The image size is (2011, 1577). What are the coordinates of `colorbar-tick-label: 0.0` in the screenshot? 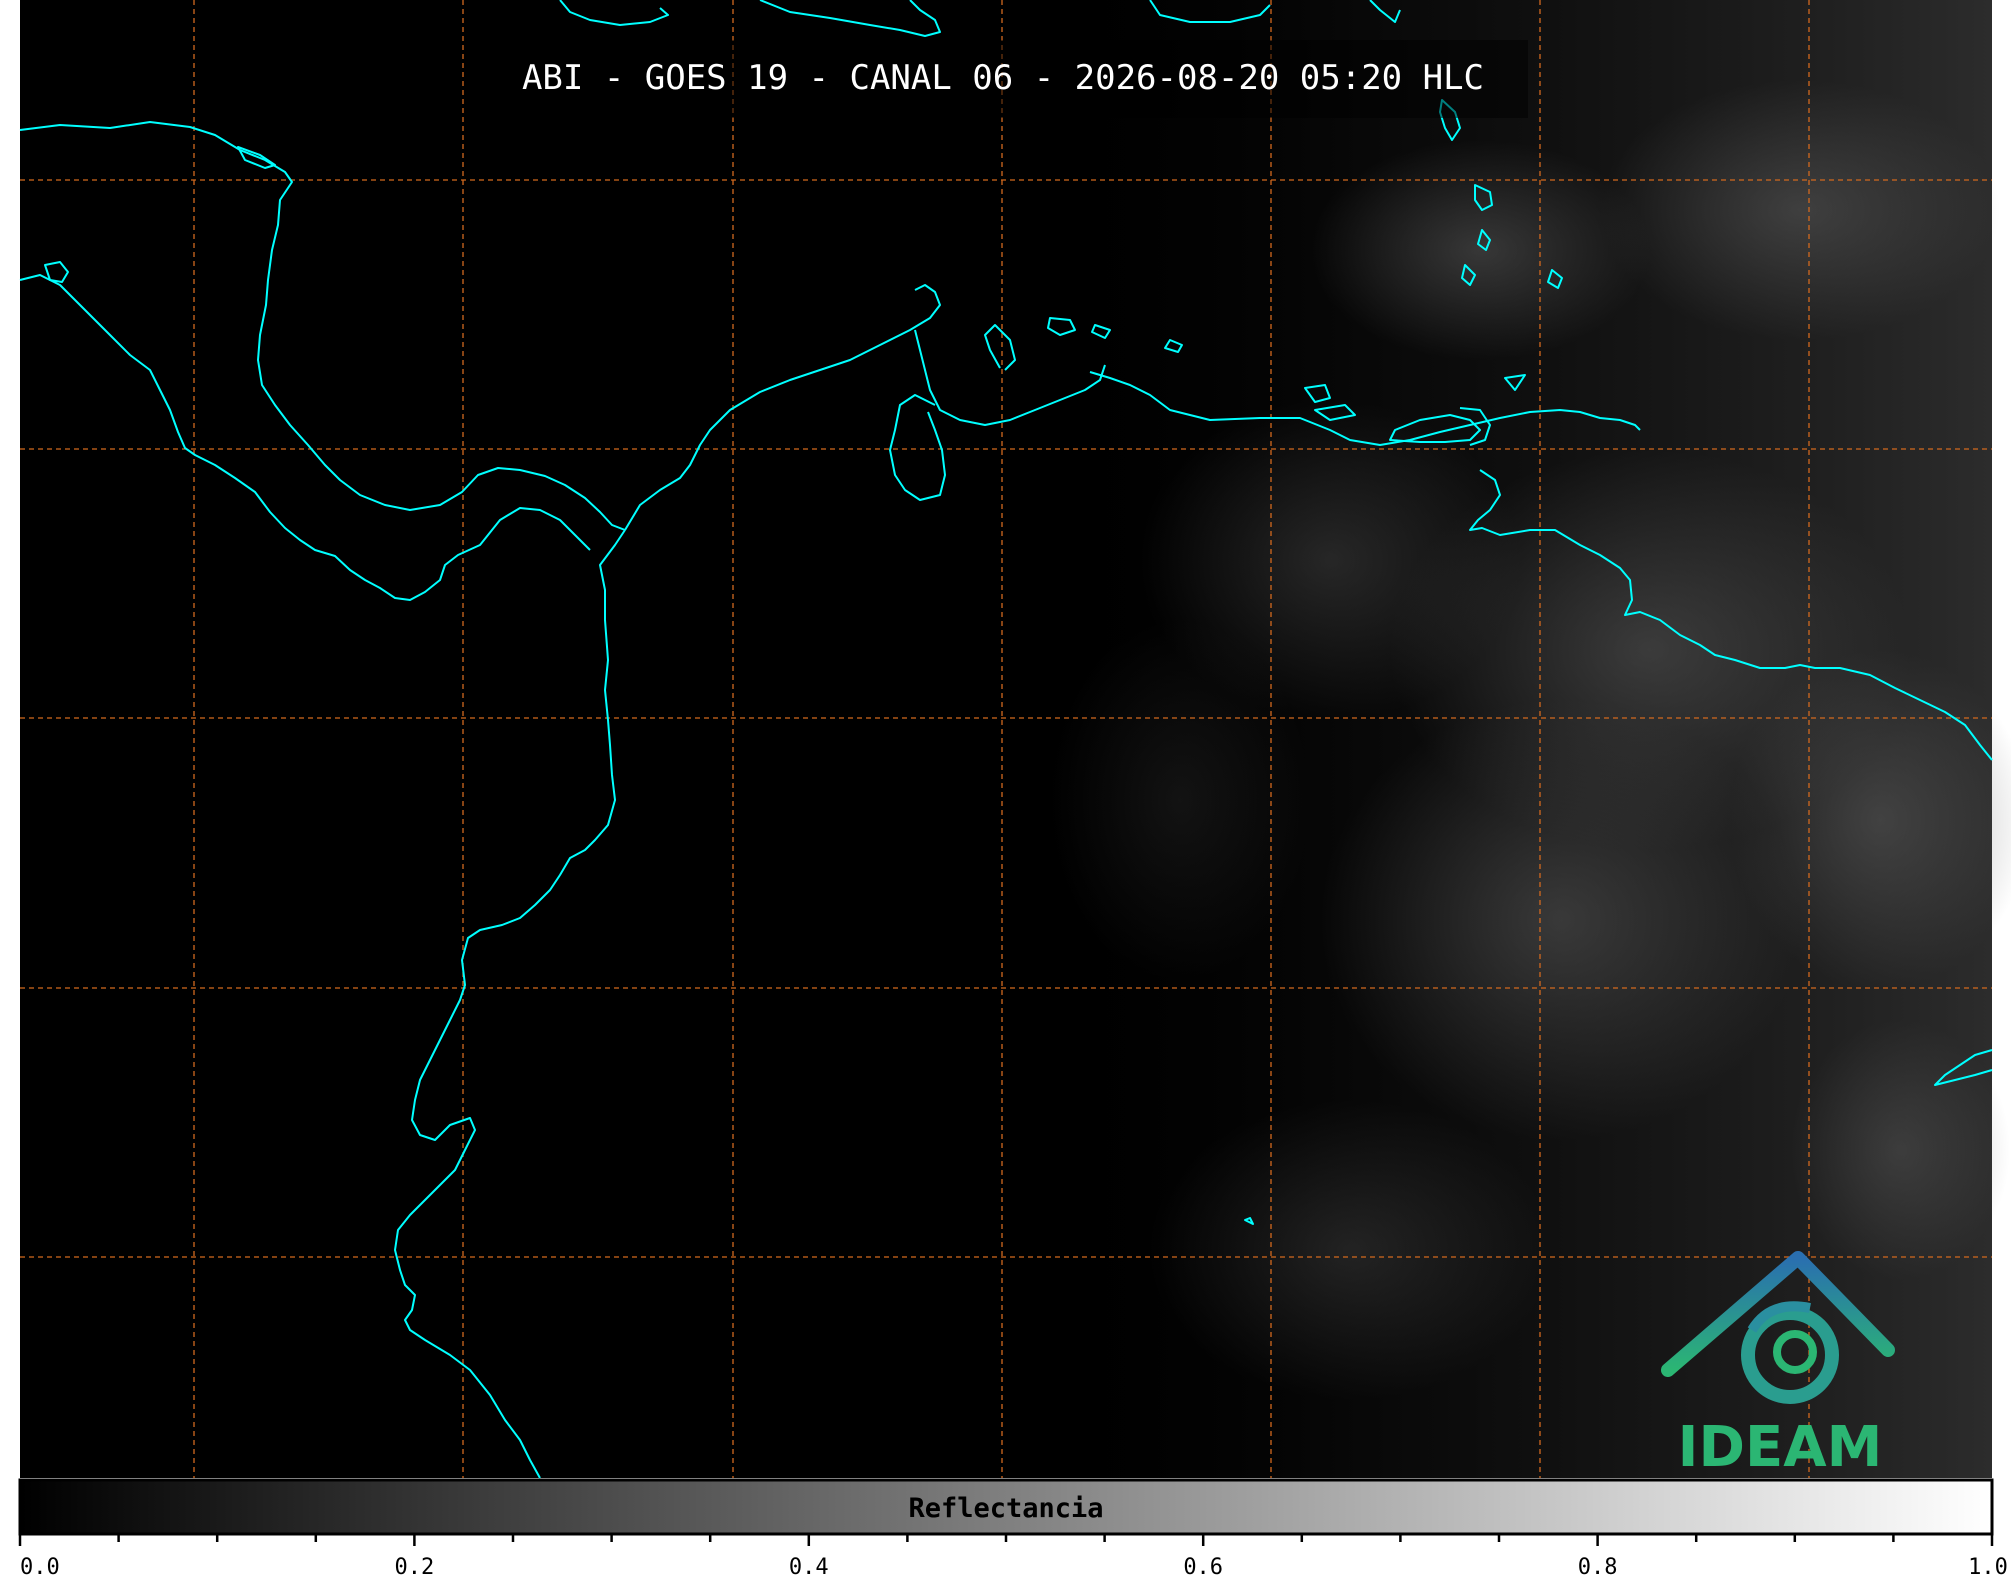 It's located at (40, 1566).